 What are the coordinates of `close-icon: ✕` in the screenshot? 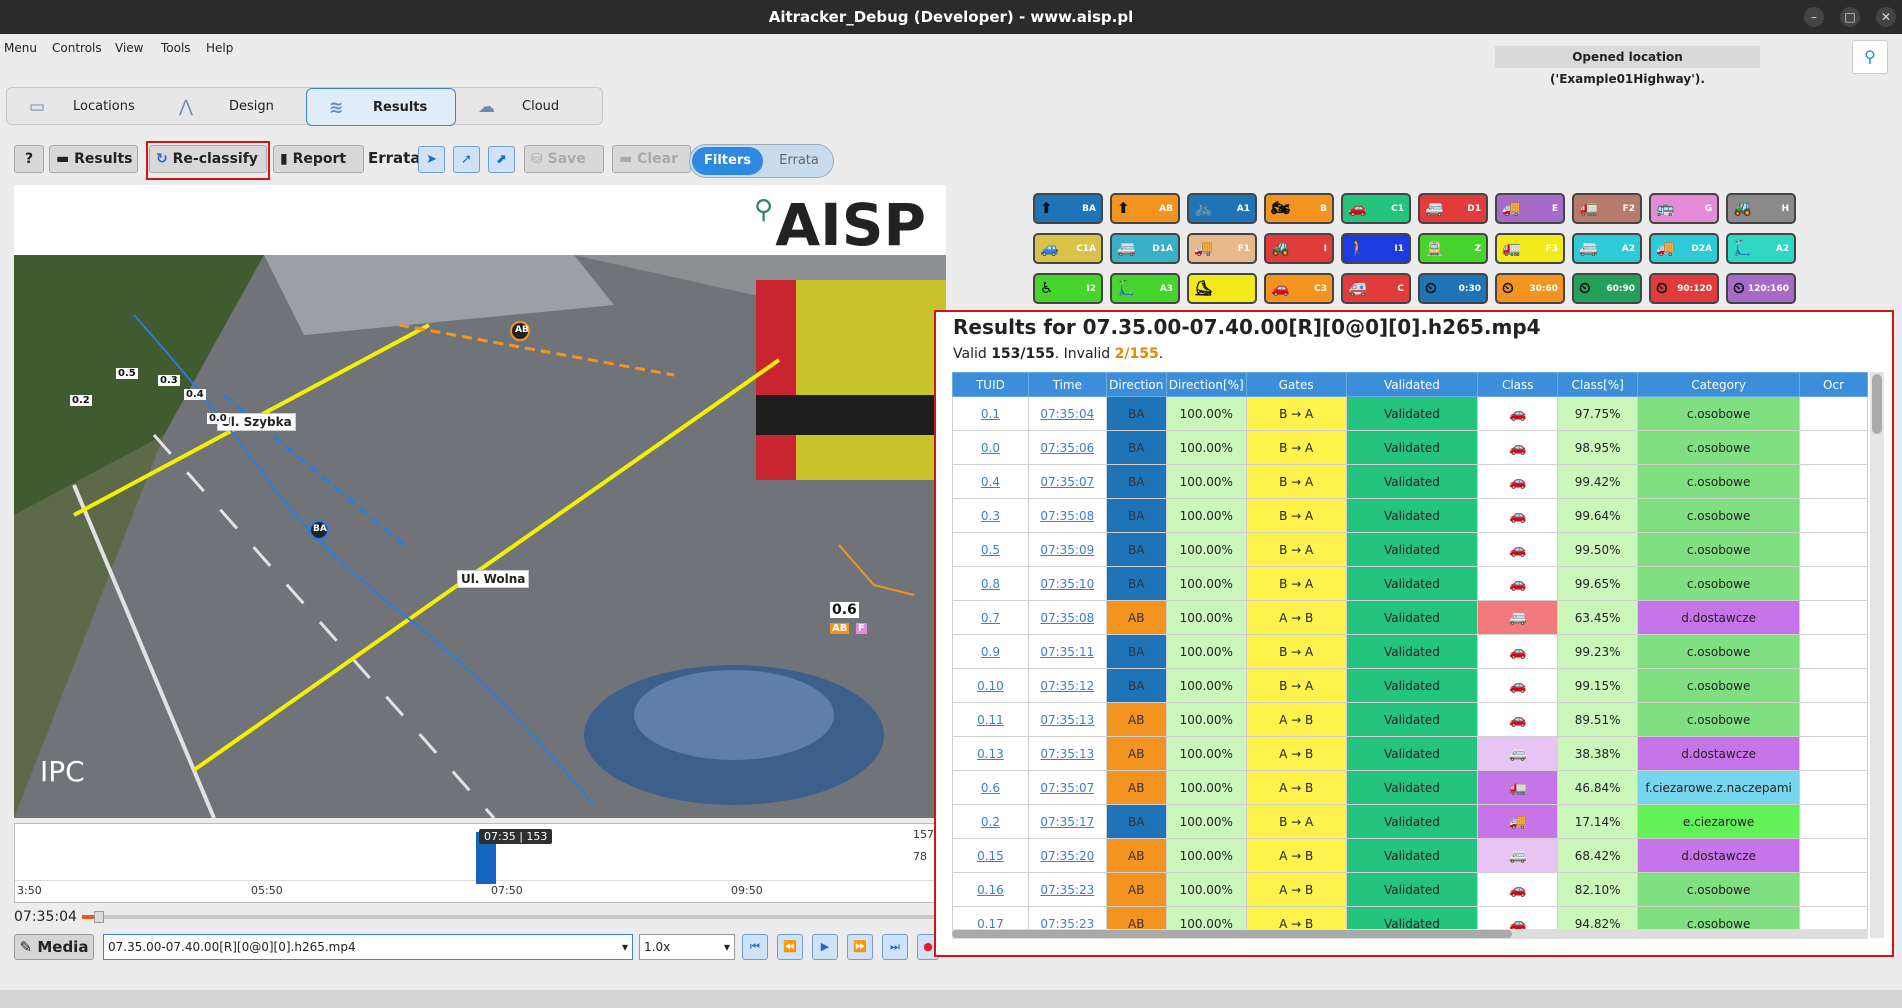 It's located at (1886, 17).